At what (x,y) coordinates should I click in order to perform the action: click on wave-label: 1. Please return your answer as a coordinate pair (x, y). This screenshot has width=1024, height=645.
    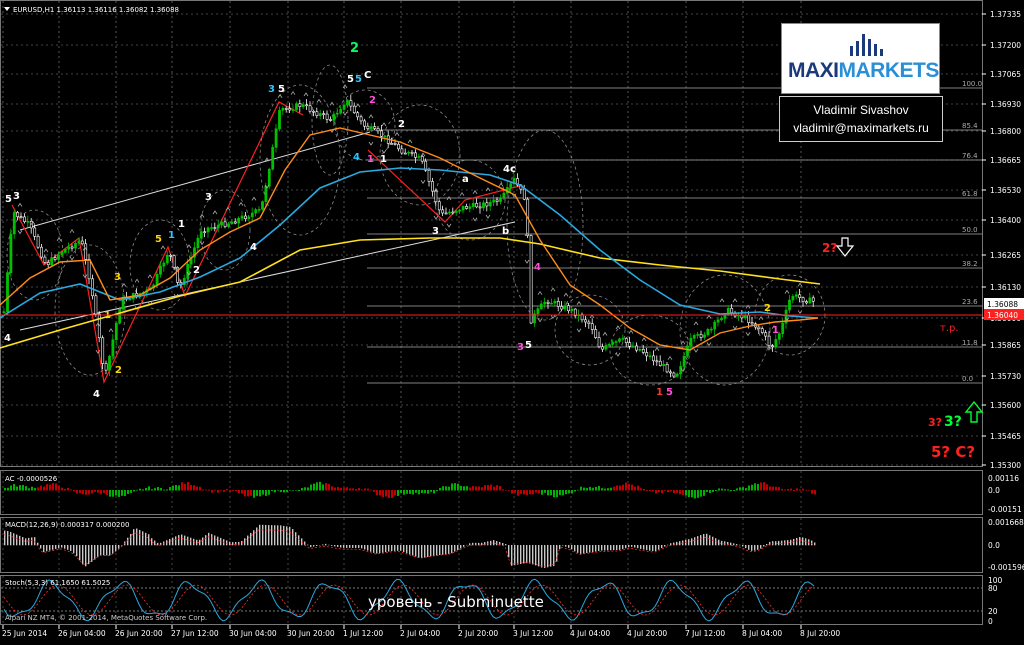
    Looking at the image, I should click on (181, 224).